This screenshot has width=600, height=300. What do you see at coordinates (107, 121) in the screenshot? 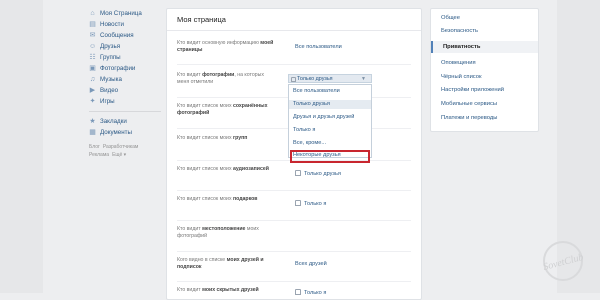
I see `nav-item-bookmarks: ★ Закладки` at bounding box center [107, 121].